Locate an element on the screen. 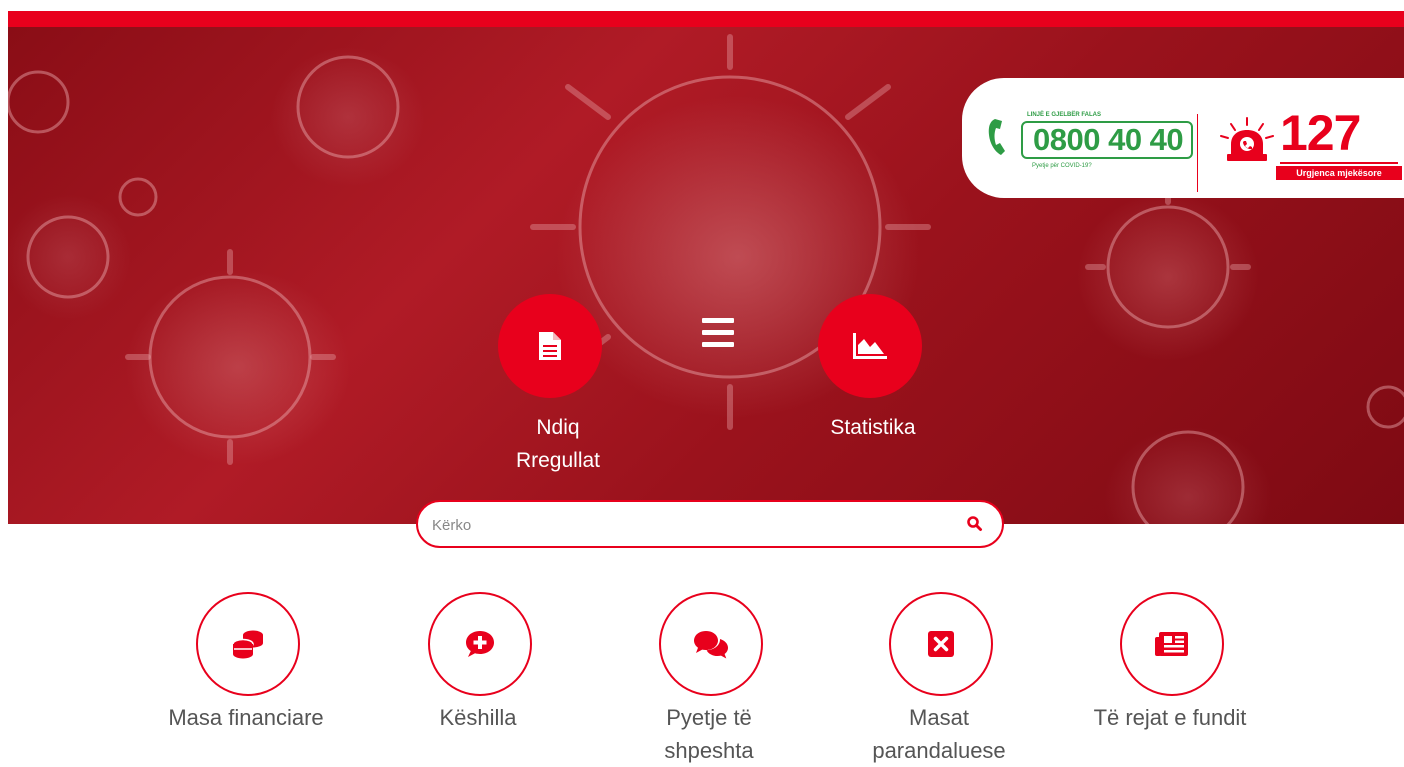  category-label: Masa financiare is located at coordinates (246, 717).